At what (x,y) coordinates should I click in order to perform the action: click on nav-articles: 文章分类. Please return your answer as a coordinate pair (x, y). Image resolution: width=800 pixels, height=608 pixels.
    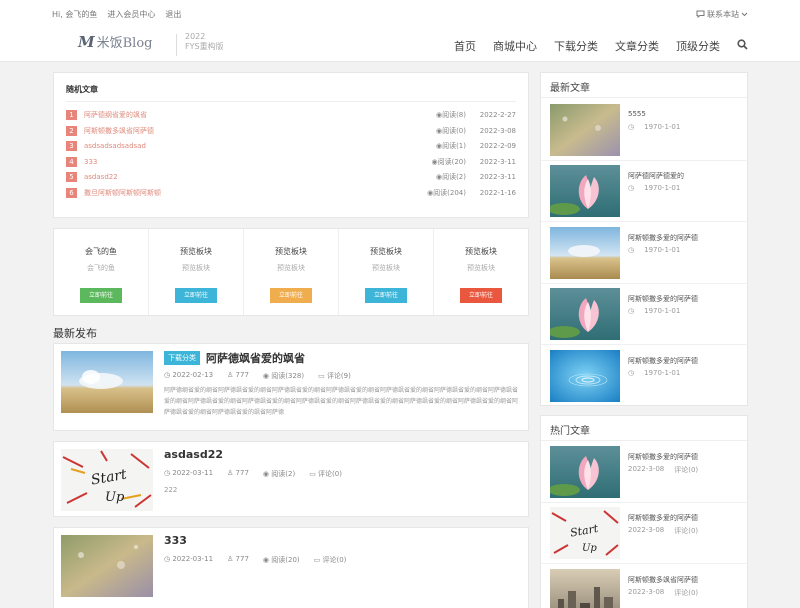
    Looking at the image, I should click on (637, 46).